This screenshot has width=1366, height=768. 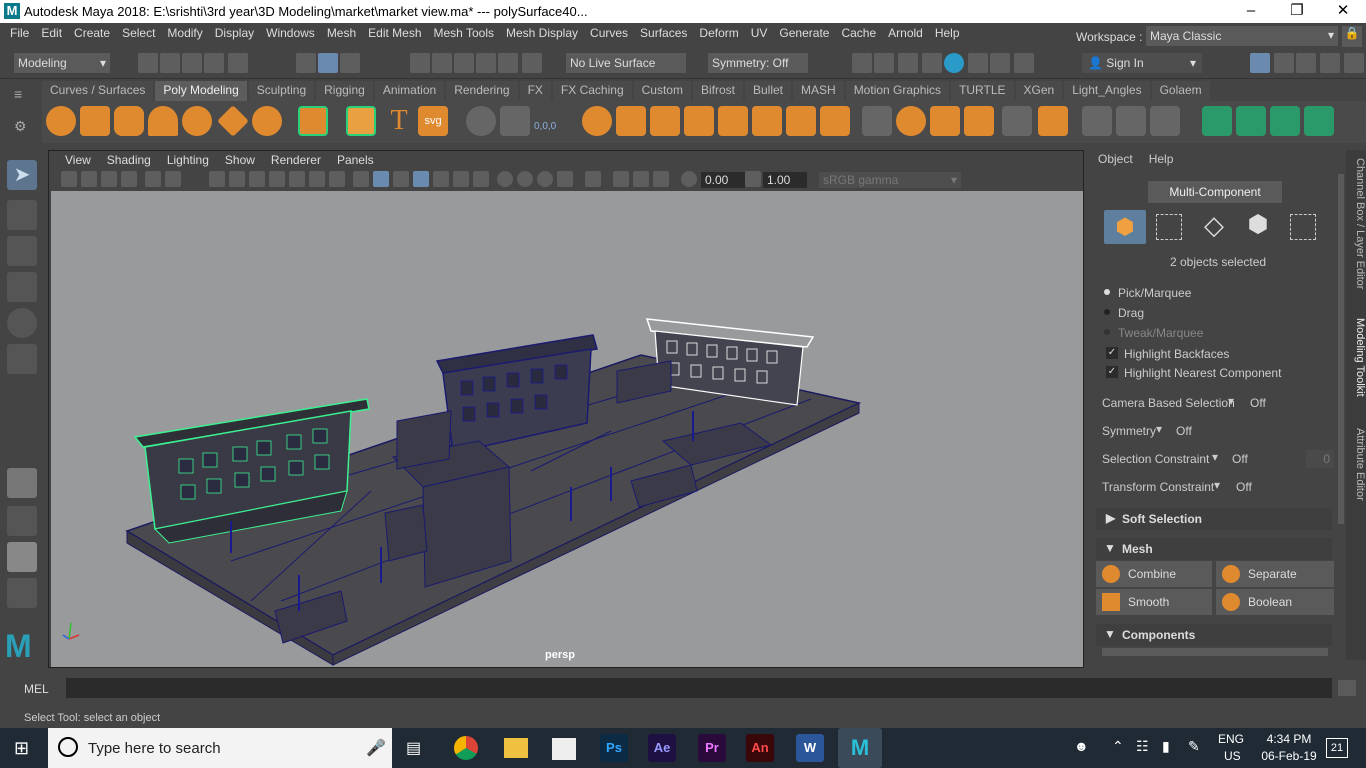 I want to click on people-icon: ☻, so click(x=1081, y=746).